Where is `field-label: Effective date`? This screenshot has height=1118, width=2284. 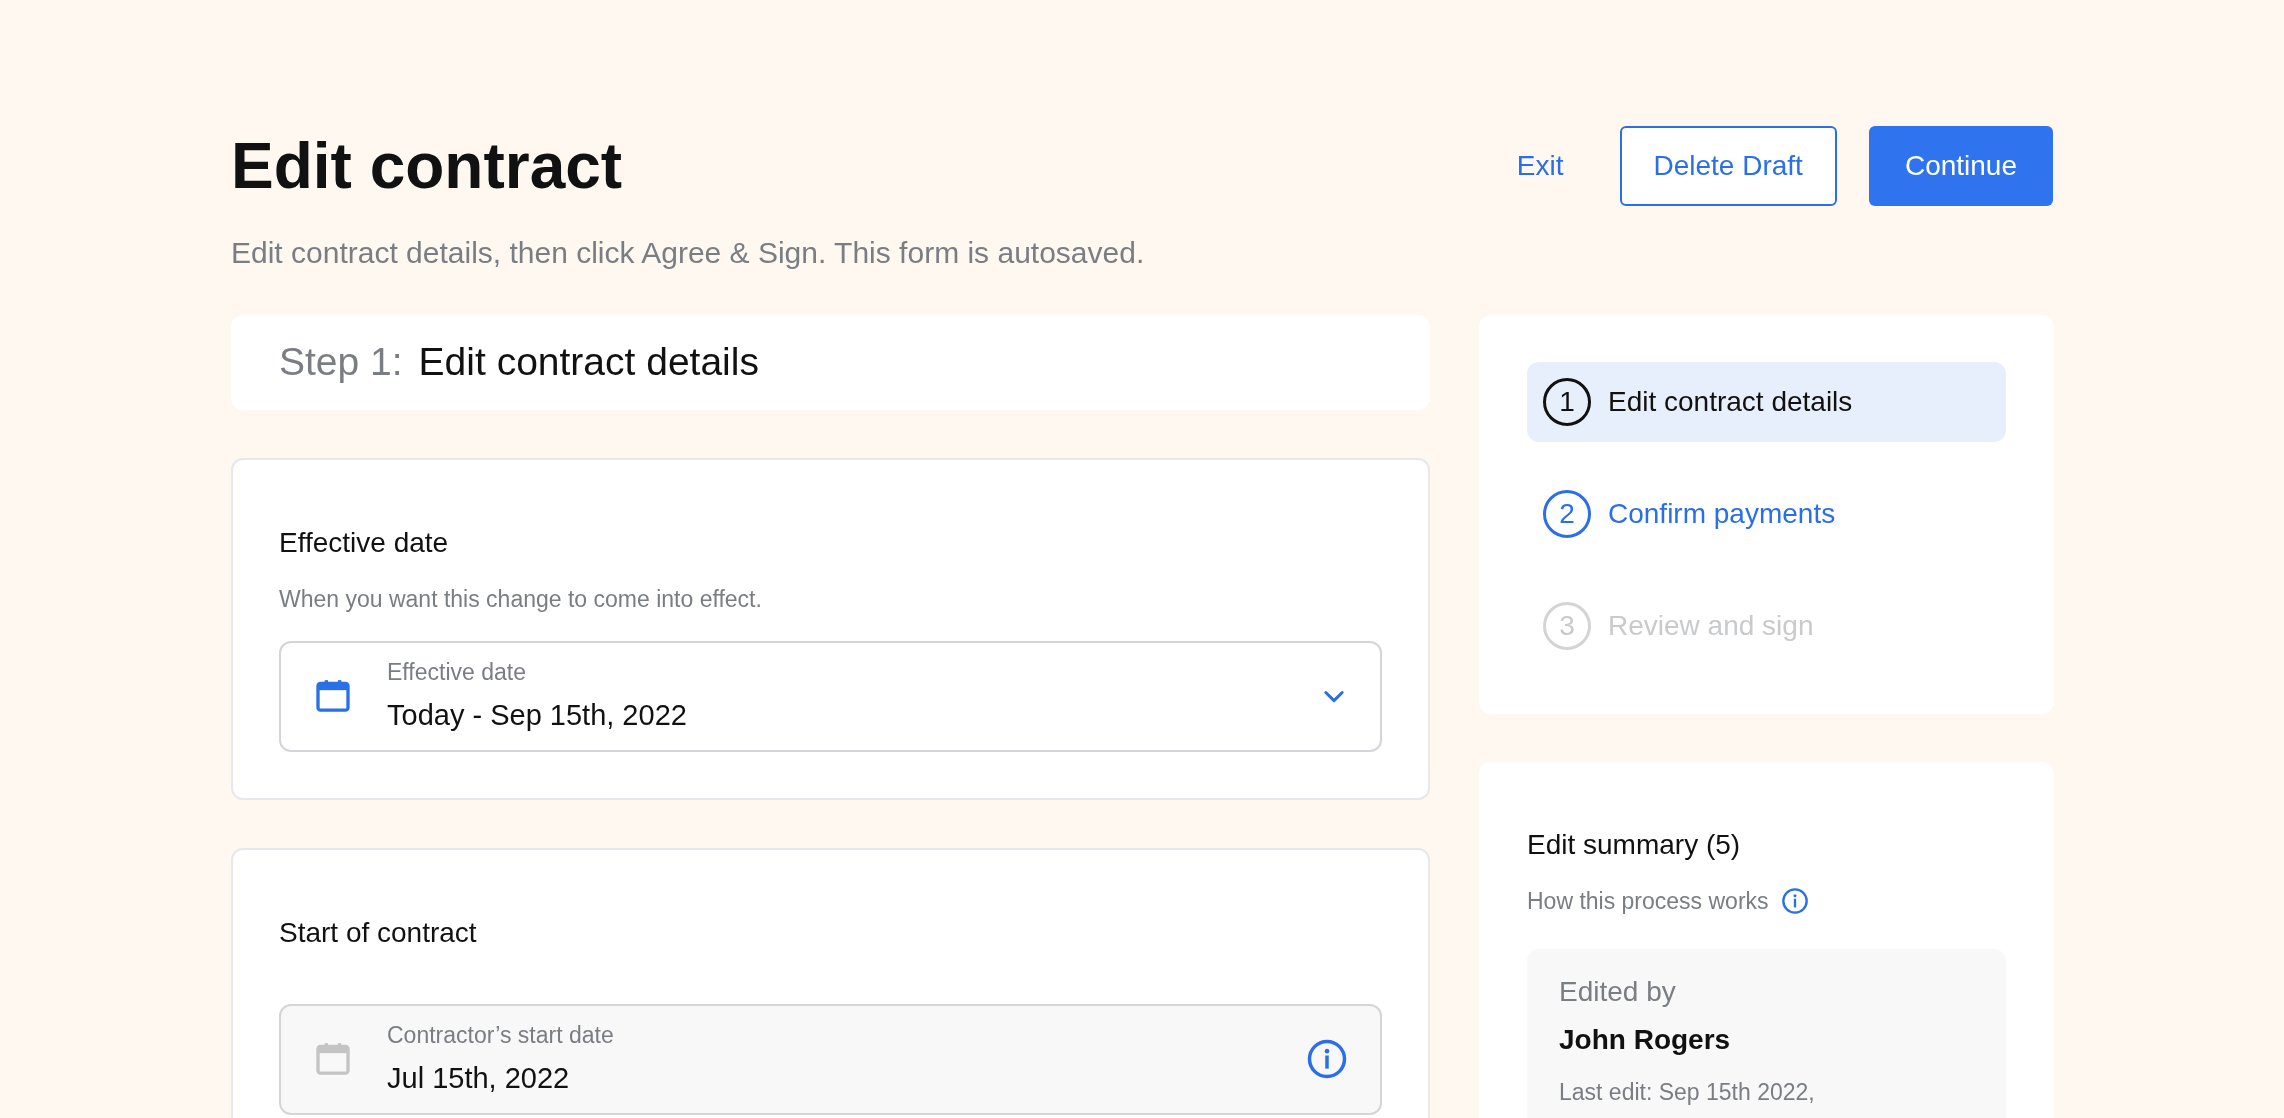
field-label: Effective date is located at coordinates (457, 672).